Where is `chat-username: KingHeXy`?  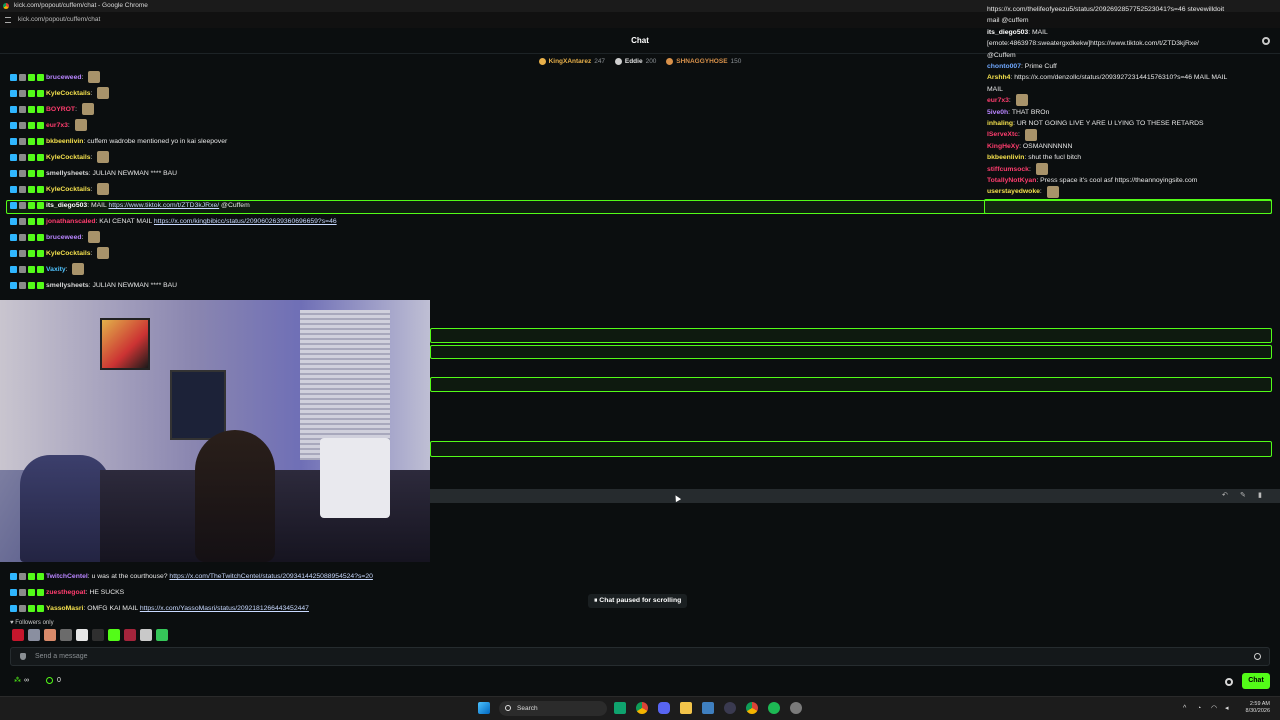 chat-username: KingHeXy is located at coordinates (1003, 146).